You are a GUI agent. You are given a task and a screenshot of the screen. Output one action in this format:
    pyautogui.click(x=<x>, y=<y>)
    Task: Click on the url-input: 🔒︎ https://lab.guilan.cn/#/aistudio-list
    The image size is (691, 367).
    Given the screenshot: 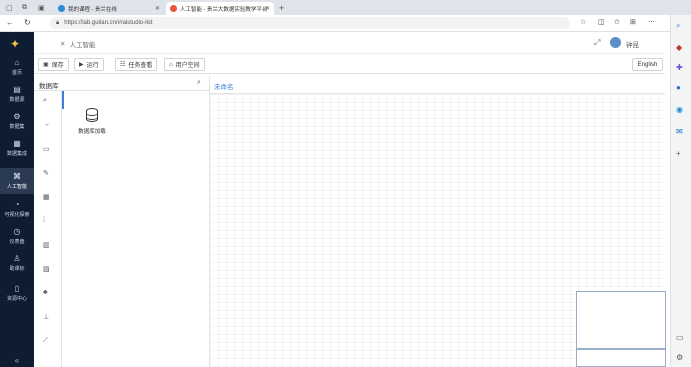 What is the action you would take?
    pyautogui.click(x=310, y=23)
    